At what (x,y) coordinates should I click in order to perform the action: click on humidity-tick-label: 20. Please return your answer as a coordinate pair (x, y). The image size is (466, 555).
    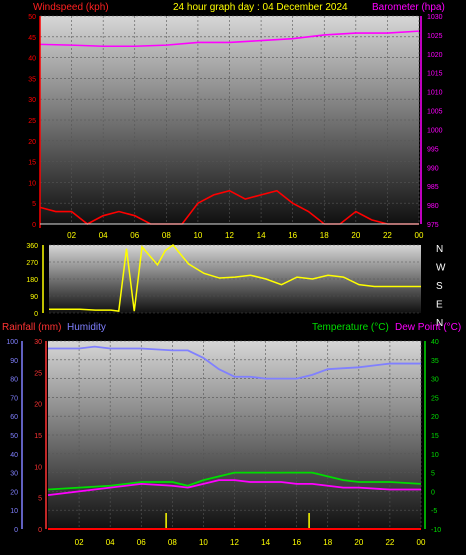
    Looking at the image, I should click on (14, 492).